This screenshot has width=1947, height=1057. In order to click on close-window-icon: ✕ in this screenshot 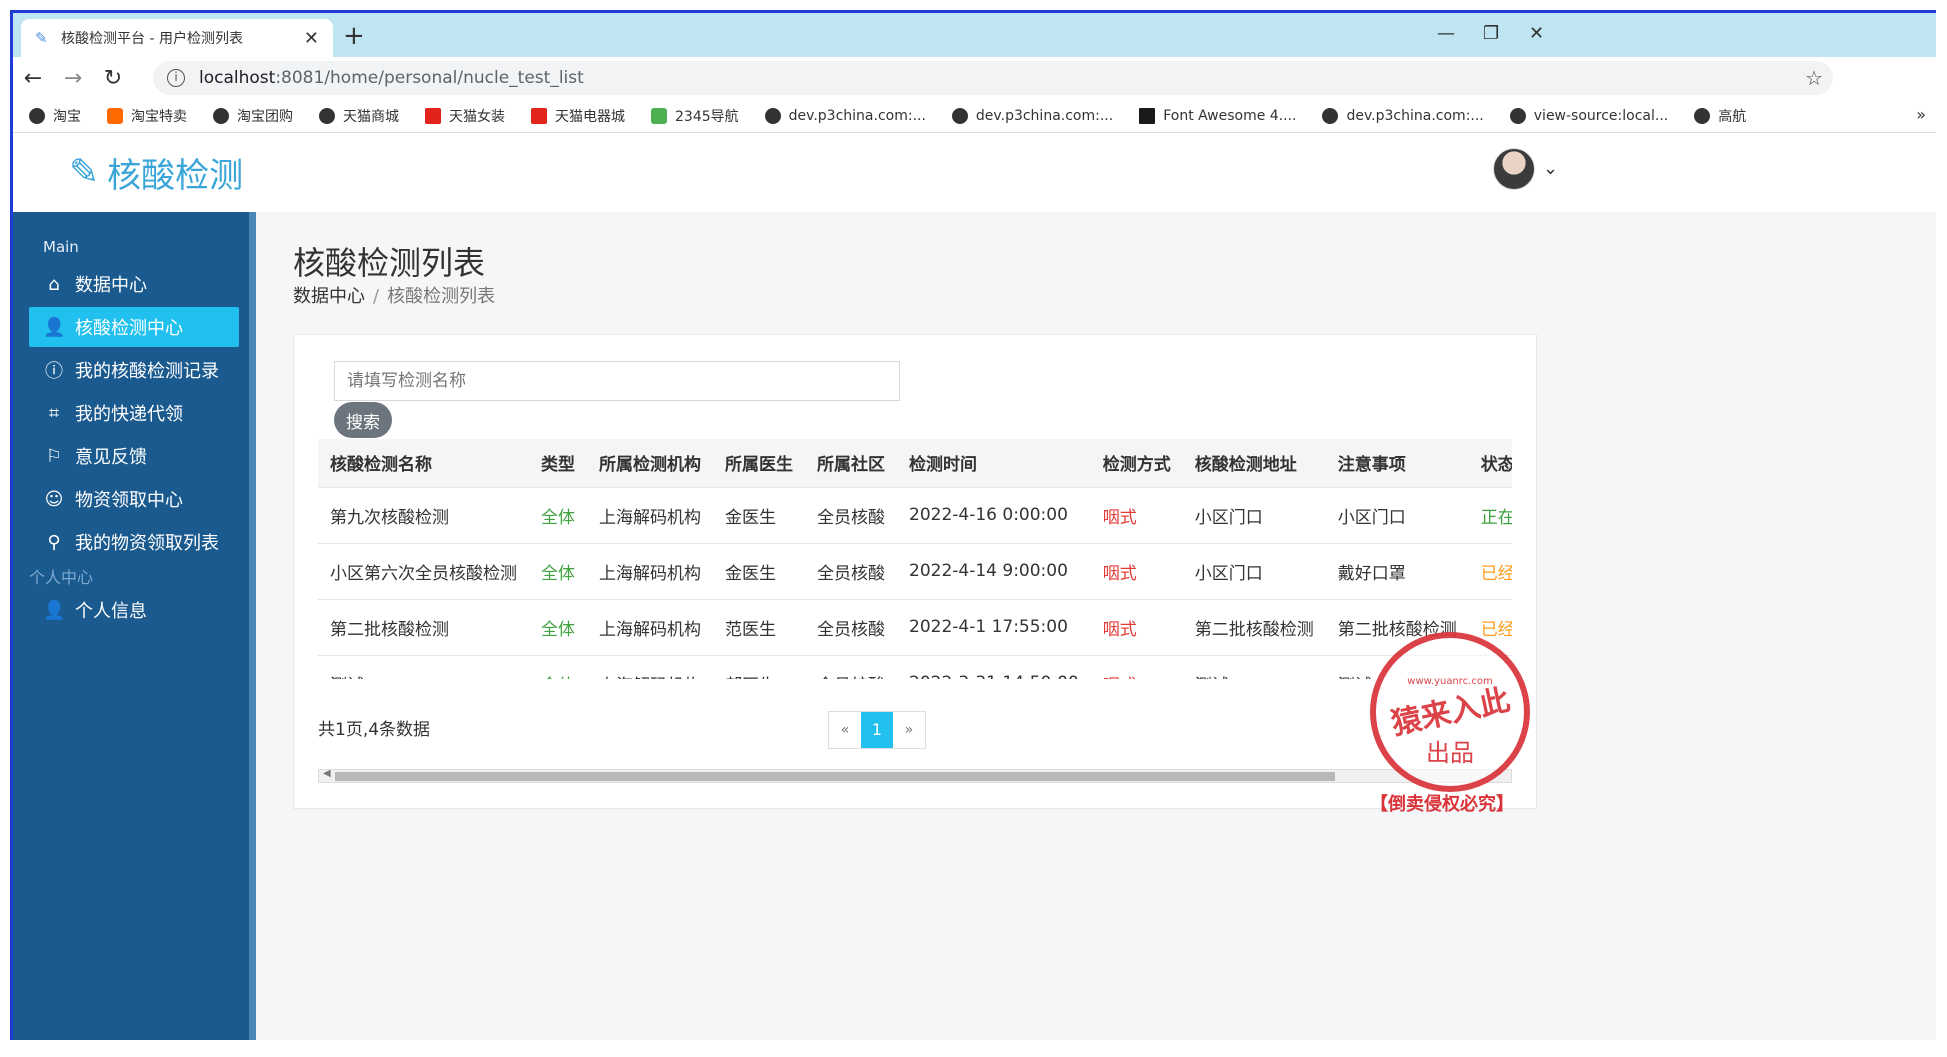, I will do `click(1536, 33)`.